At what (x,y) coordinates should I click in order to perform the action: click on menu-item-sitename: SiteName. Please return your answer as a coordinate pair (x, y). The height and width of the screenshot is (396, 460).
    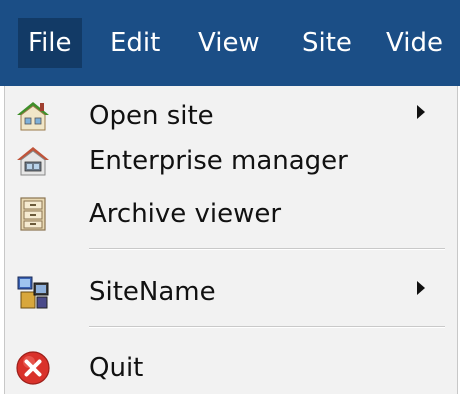
    Looking at the image, I should click on (231, 292).